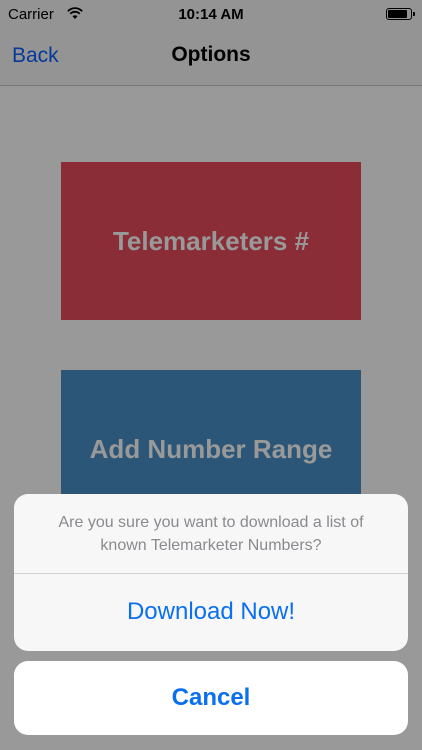 The image size is (422, 750). What do you see at coordinates (211, 612) in the screenshot?
I see `download-now-button: Download Now!` at bounding box center [211, 612].